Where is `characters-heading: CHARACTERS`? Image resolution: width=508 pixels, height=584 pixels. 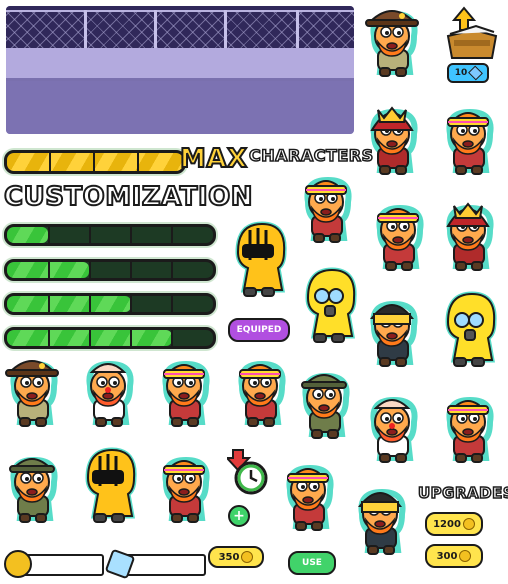 characters-heading: CHARACTERS is located at coordinates (311, 155).